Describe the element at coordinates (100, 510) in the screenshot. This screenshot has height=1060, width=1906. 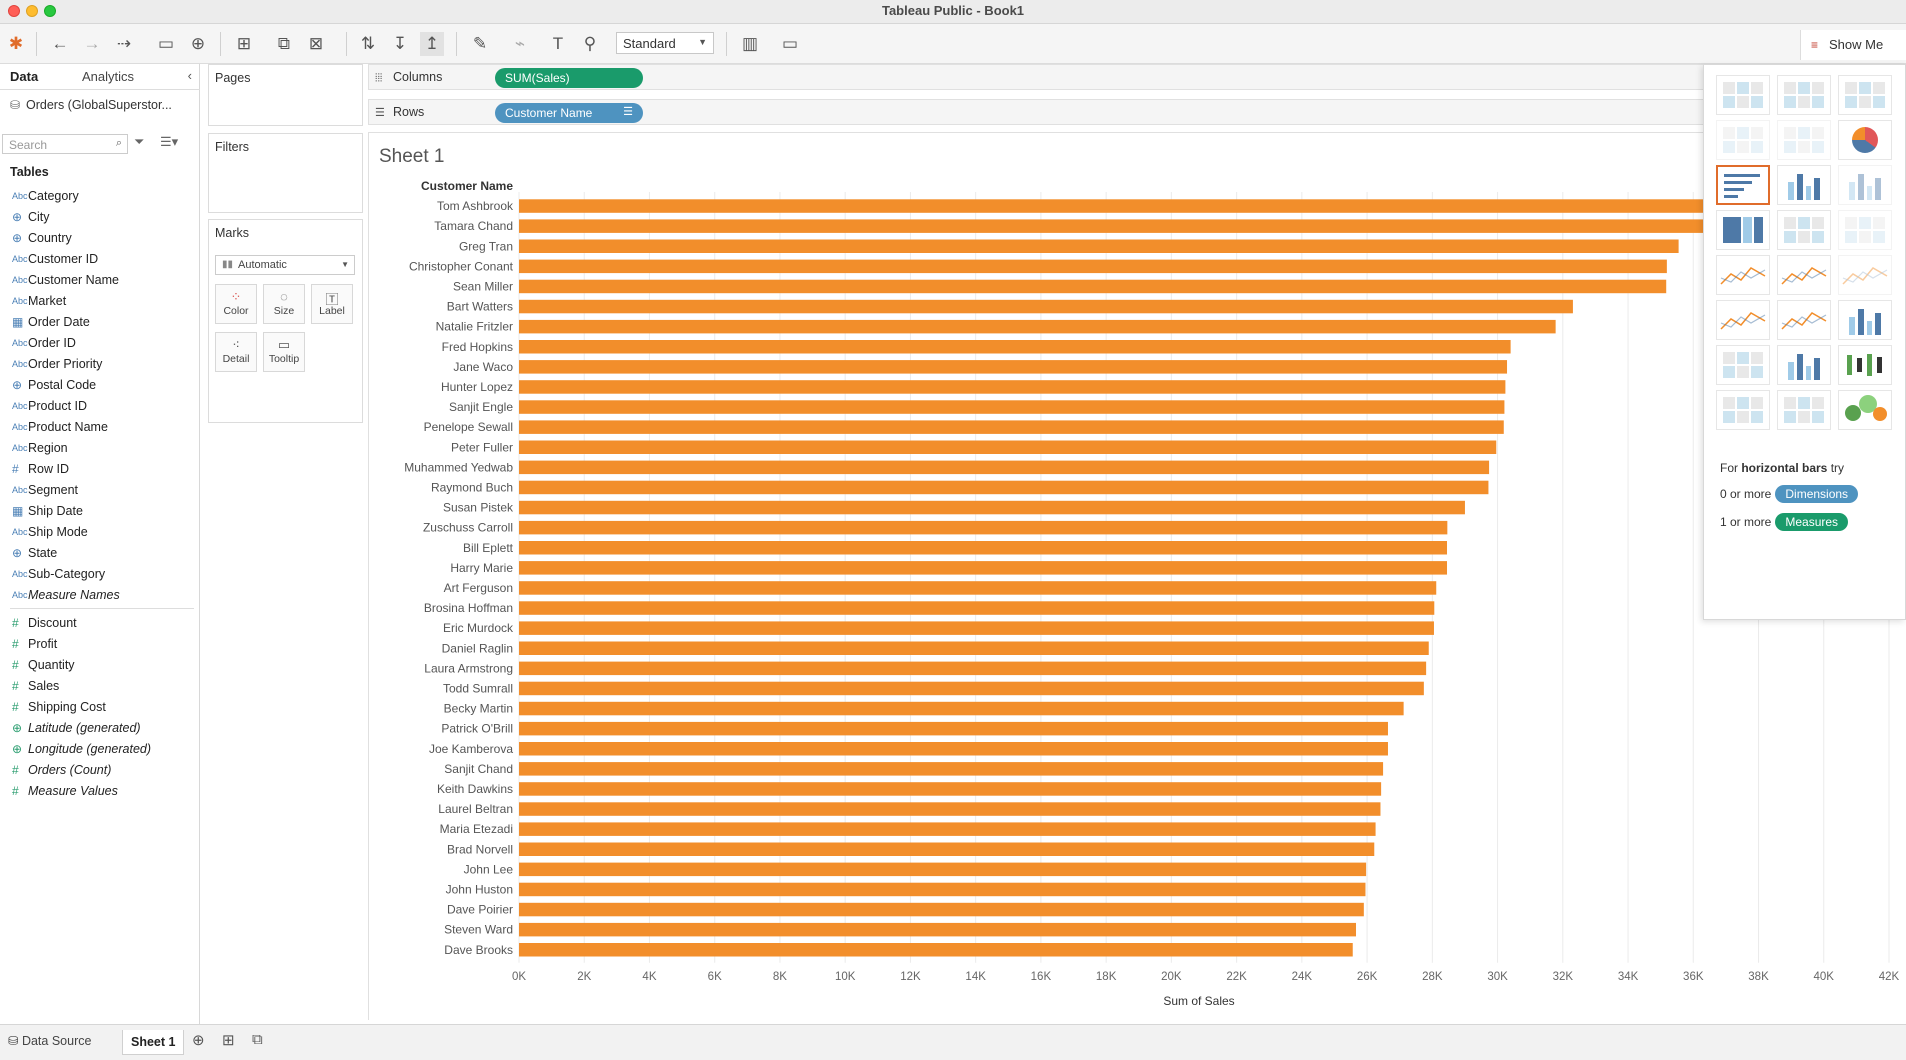
I see `field-item: ▦ Ship Date` at that location.